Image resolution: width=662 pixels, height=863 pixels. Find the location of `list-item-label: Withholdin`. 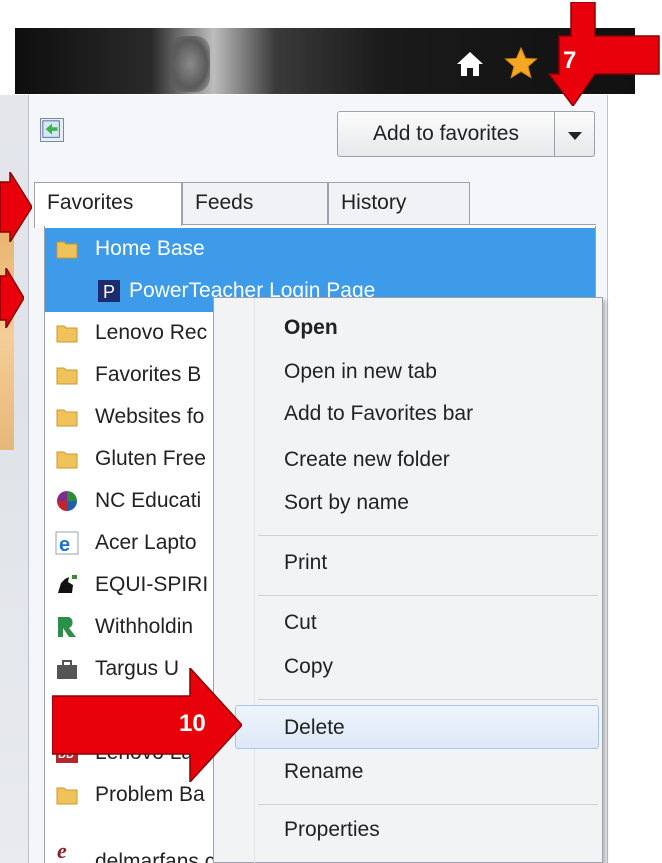

list-item-label: Withholdin is located at coordinates (144, 626).